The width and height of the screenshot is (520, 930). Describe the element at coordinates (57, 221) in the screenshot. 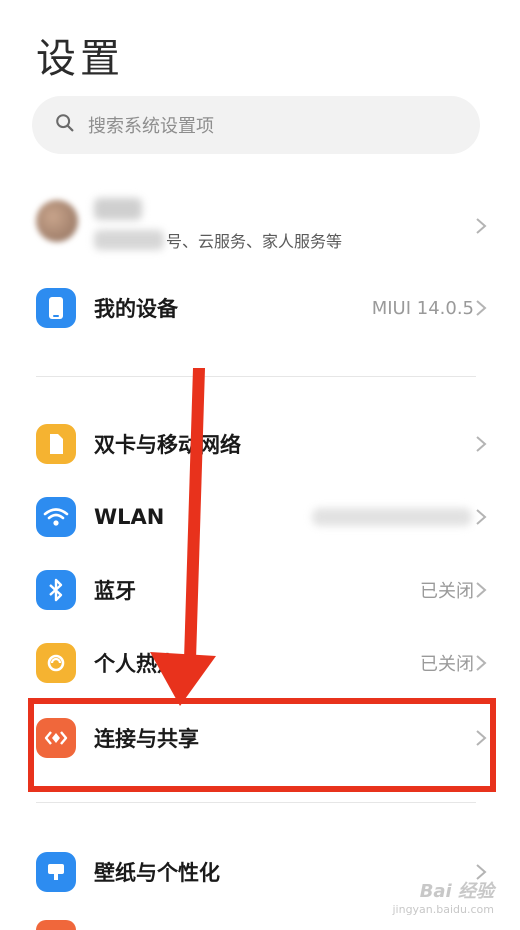

I see `avatar` at that location.